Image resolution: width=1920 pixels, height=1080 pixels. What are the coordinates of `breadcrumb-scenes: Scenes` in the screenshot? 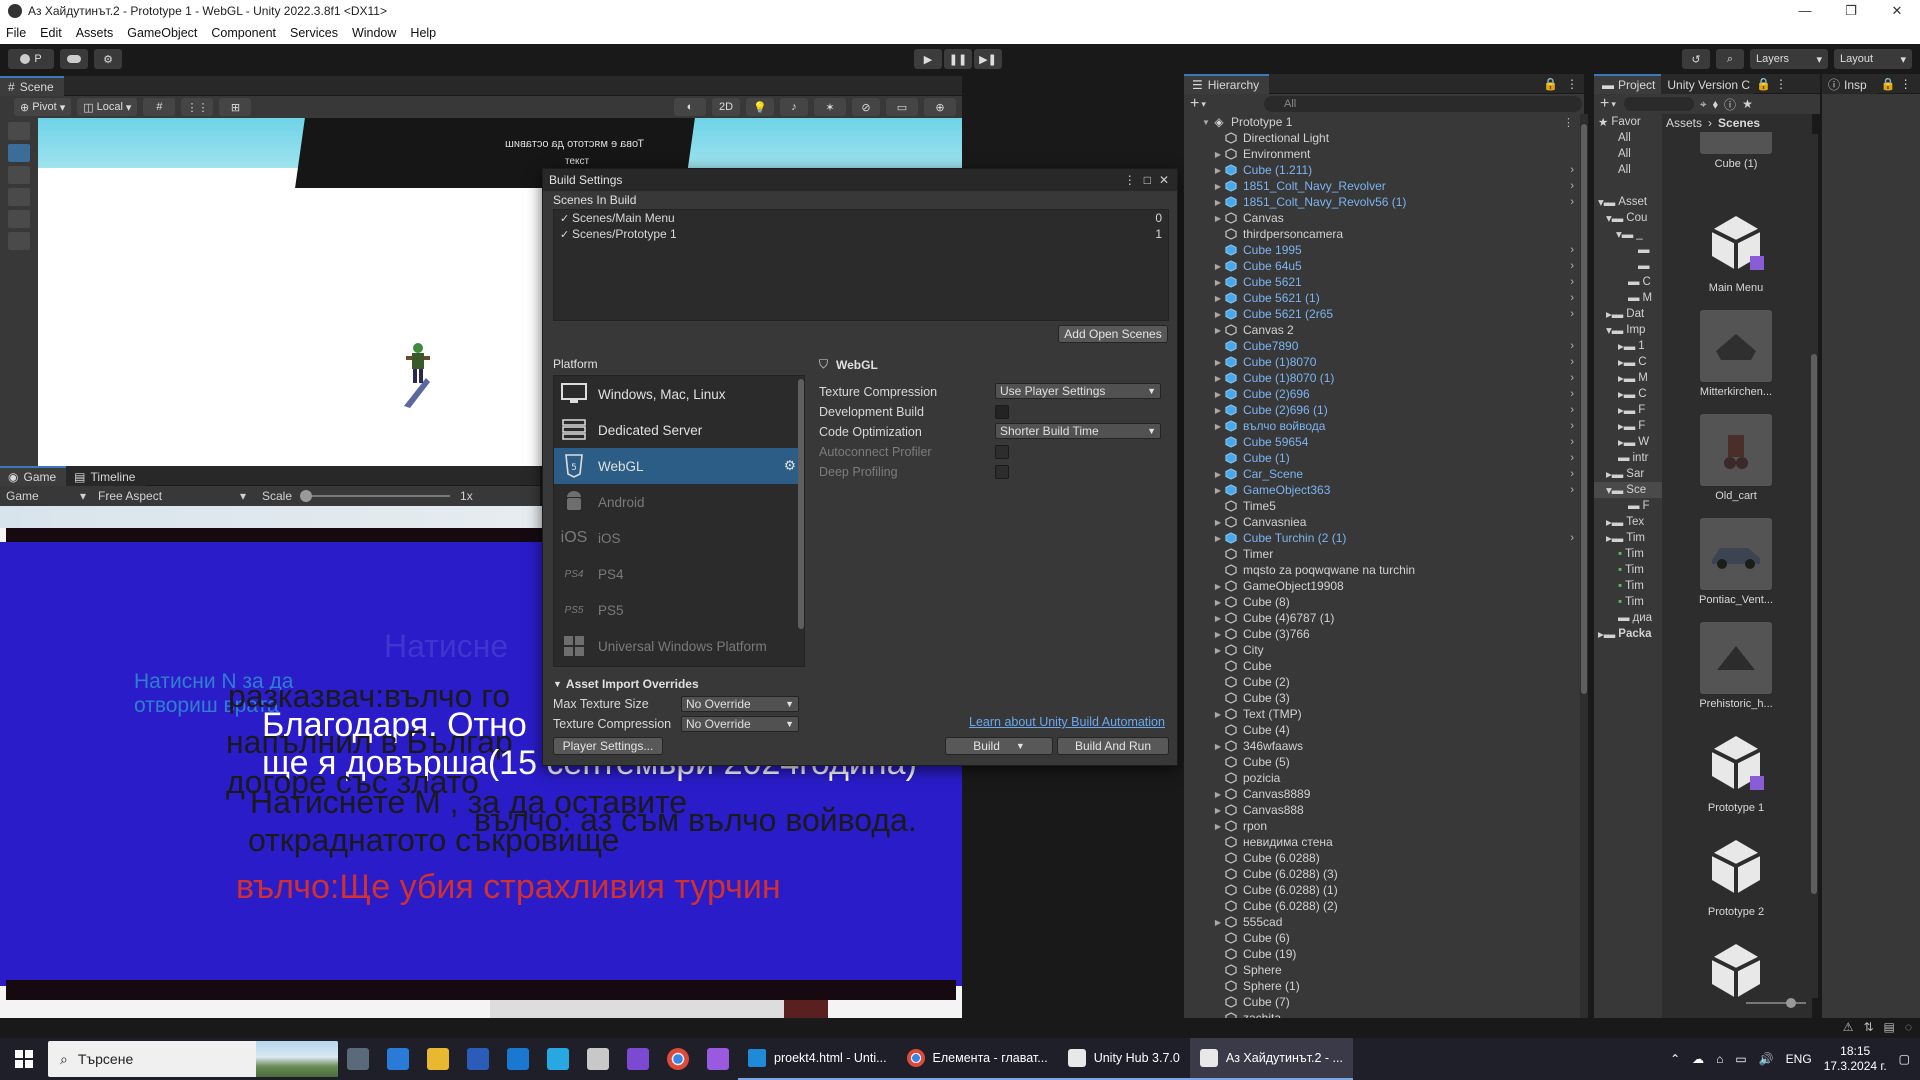 It's located at (1739, 123).